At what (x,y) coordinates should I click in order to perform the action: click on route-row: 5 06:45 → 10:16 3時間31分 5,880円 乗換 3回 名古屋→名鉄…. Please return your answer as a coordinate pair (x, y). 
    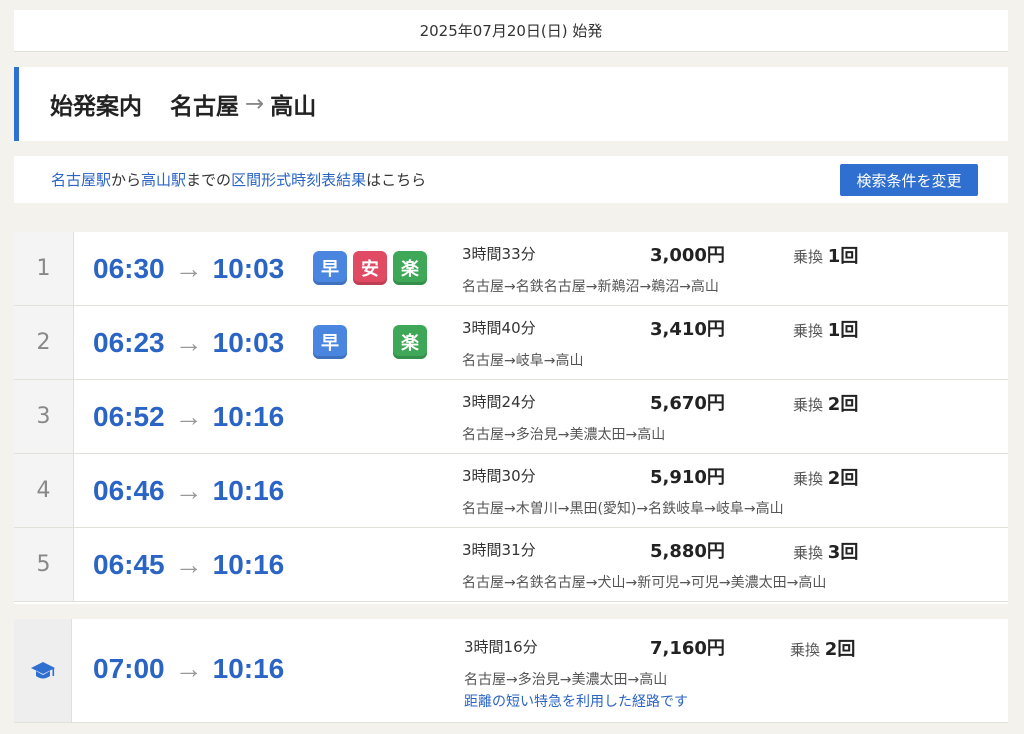
    Looking at the image, I should click on (511, 565).